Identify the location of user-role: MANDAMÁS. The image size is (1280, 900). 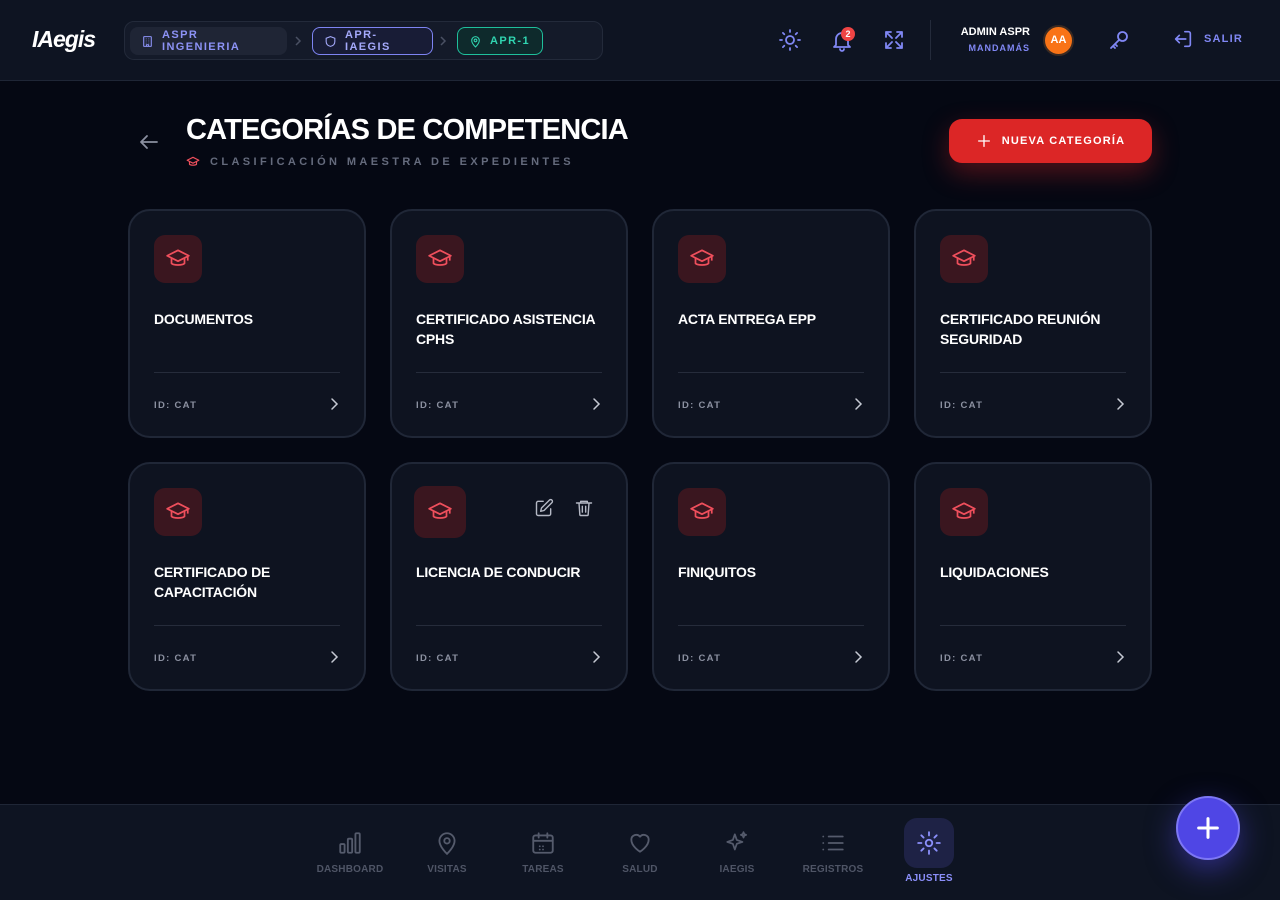
(999, 48).